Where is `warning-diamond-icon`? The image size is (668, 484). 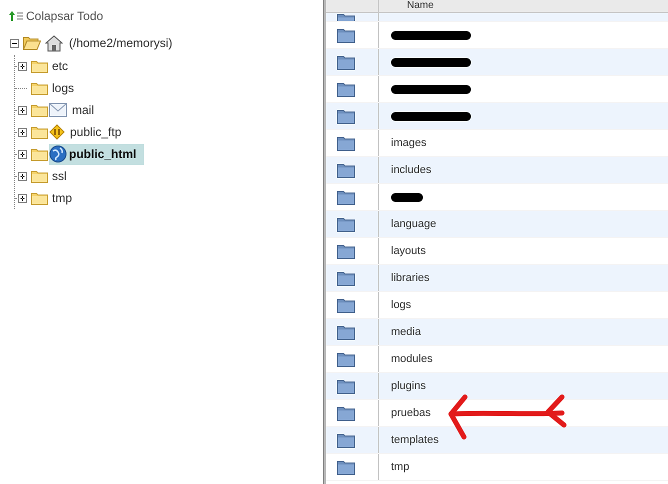 warning-diamond-icon is located at coordinates (57, 132).